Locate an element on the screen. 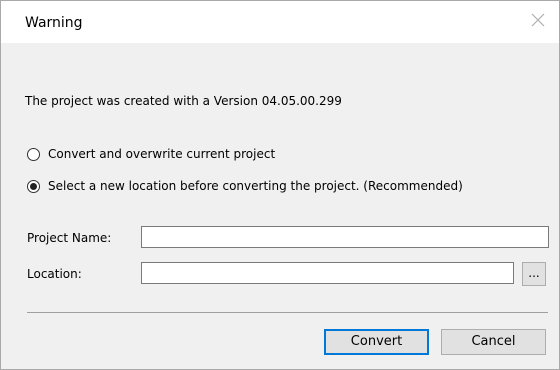  option-convert-overwrite: Convert and overwrite current project is located at coordinates (151, 154).